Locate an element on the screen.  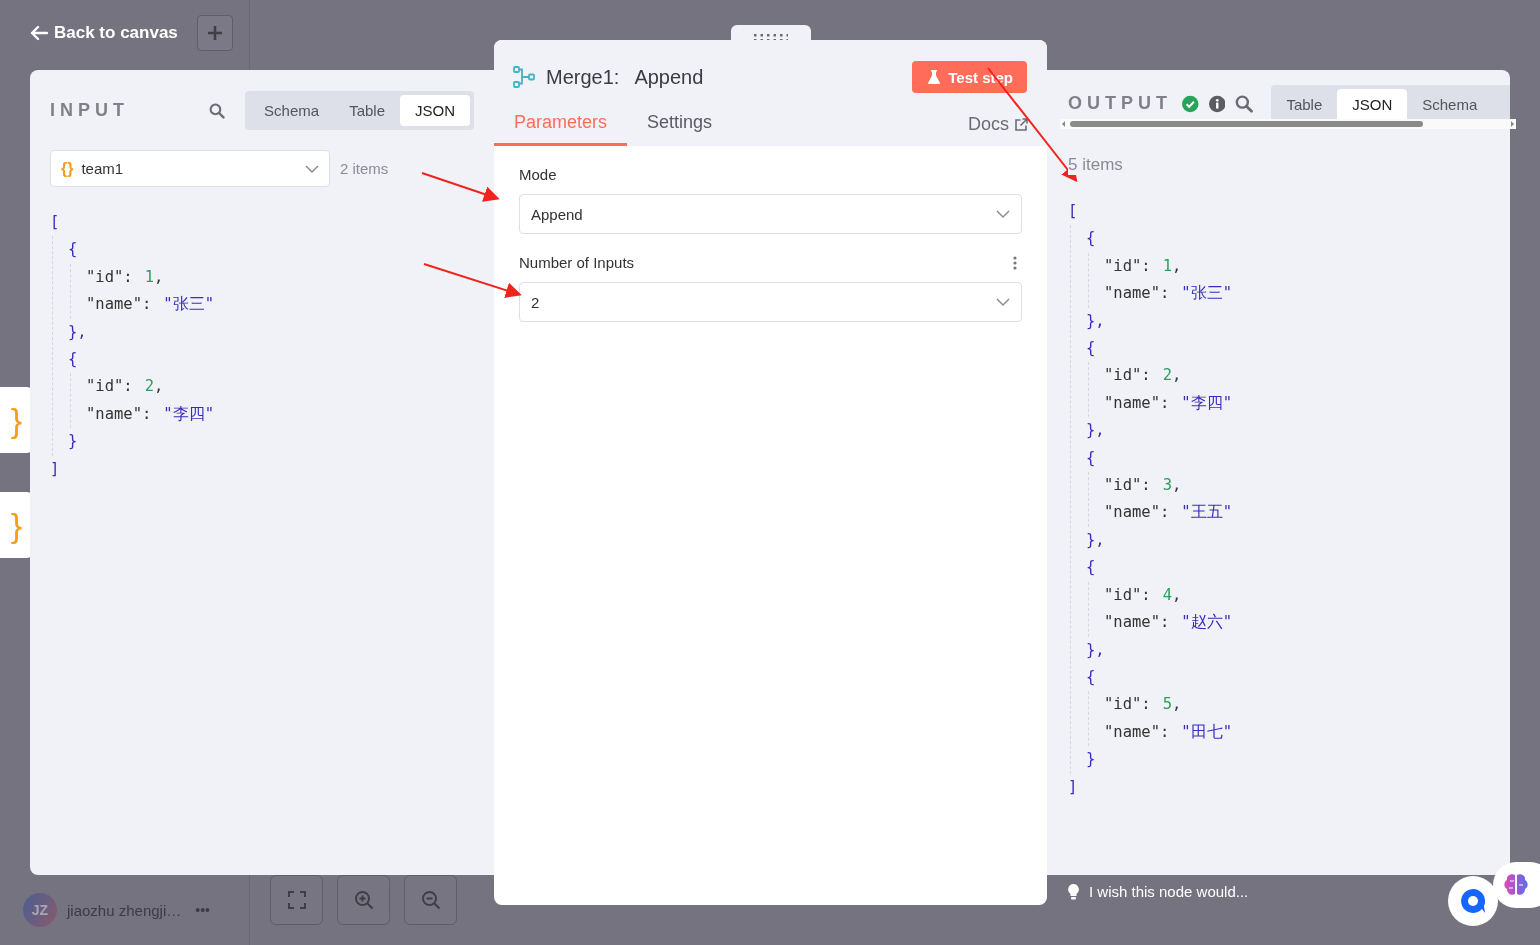
json-value: "田七" is located at coordinates (1206, 731).